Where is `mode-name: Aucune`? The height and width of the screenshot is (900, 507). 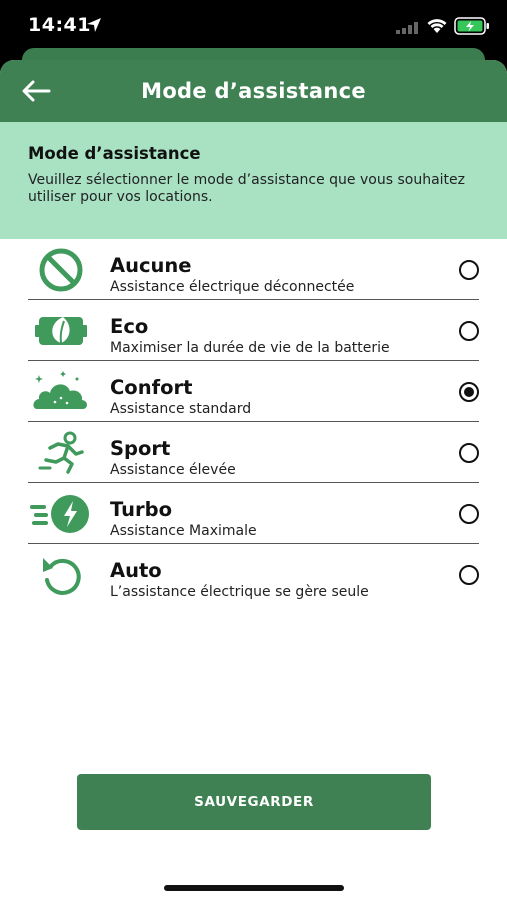 mode-name: Aucune is located at coordinates (151, 265).